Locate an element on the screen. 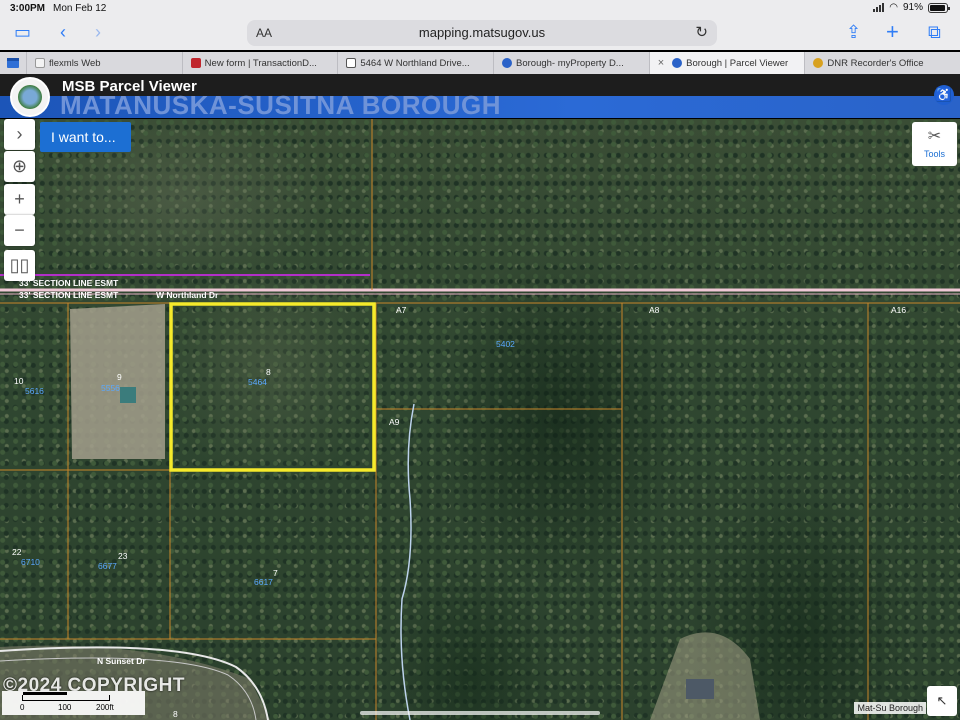 The width and height of the screenshot is (960, 720). browser-toolbar: ▭ ‹ › AA mapping.matsugov.us ↻ ⇪ + ⧉ is located at coordinates (480, 33).